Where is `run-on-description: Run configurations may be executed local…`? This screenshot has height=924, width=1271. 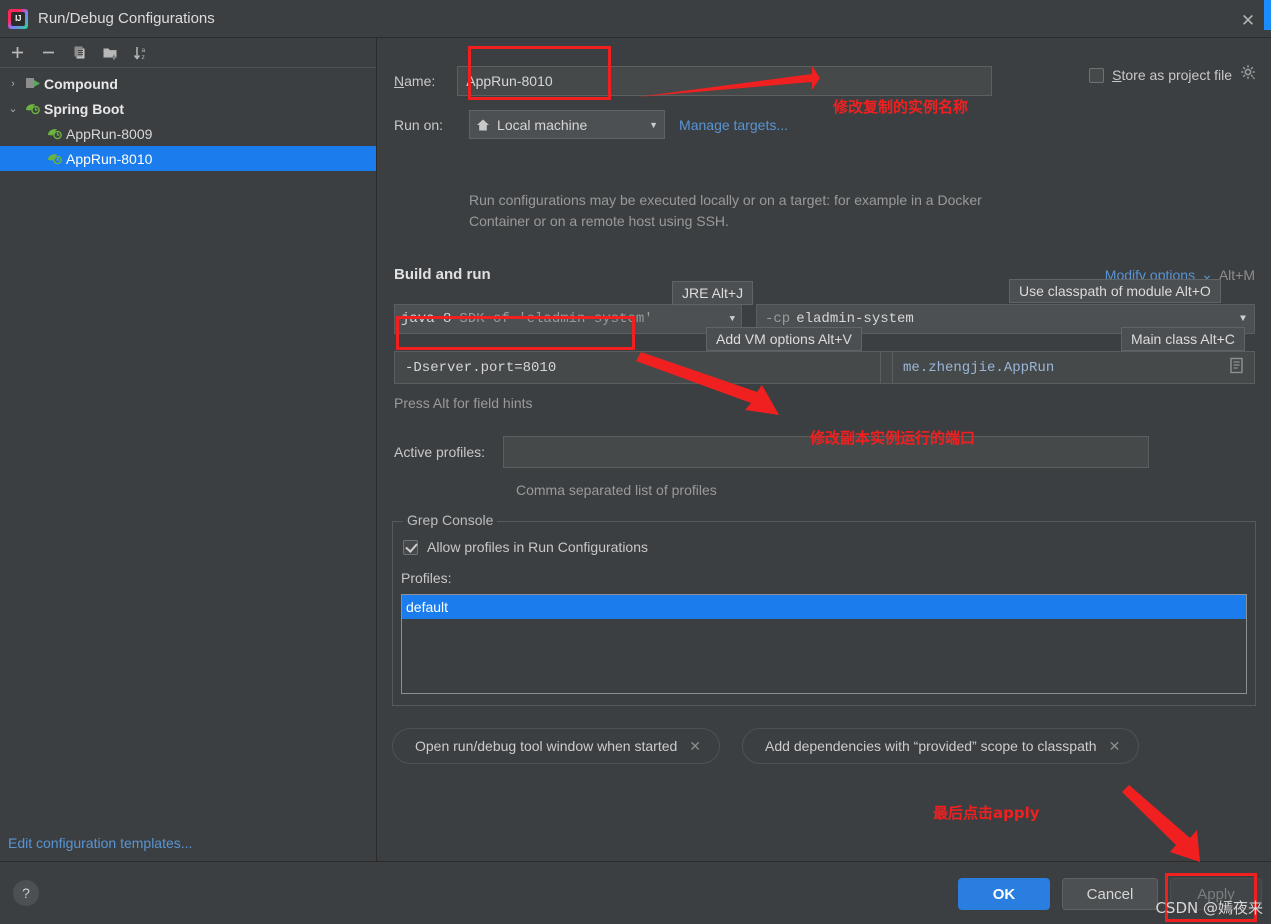 run-on-description: Run configurations may be executed local… is located at coordinates (725, 210).